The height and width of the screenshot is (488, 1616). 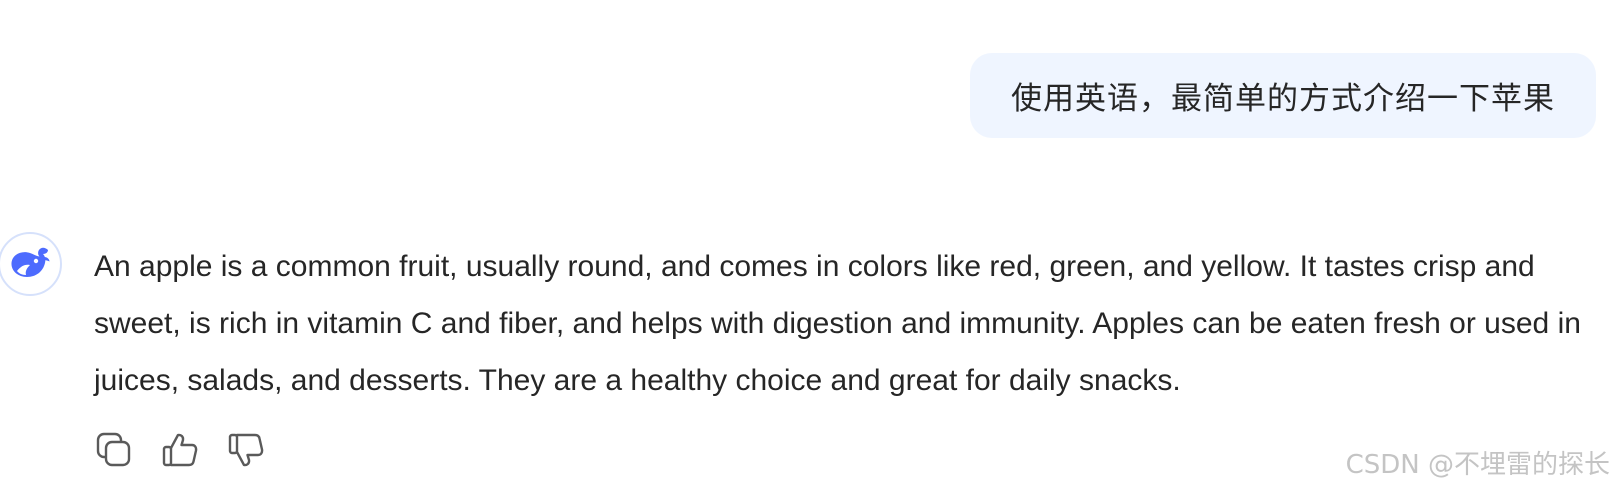 I want to click on user-message-text: 使用英语，最简单的方式介绍一下苹果, so click(x=1283, y=99).